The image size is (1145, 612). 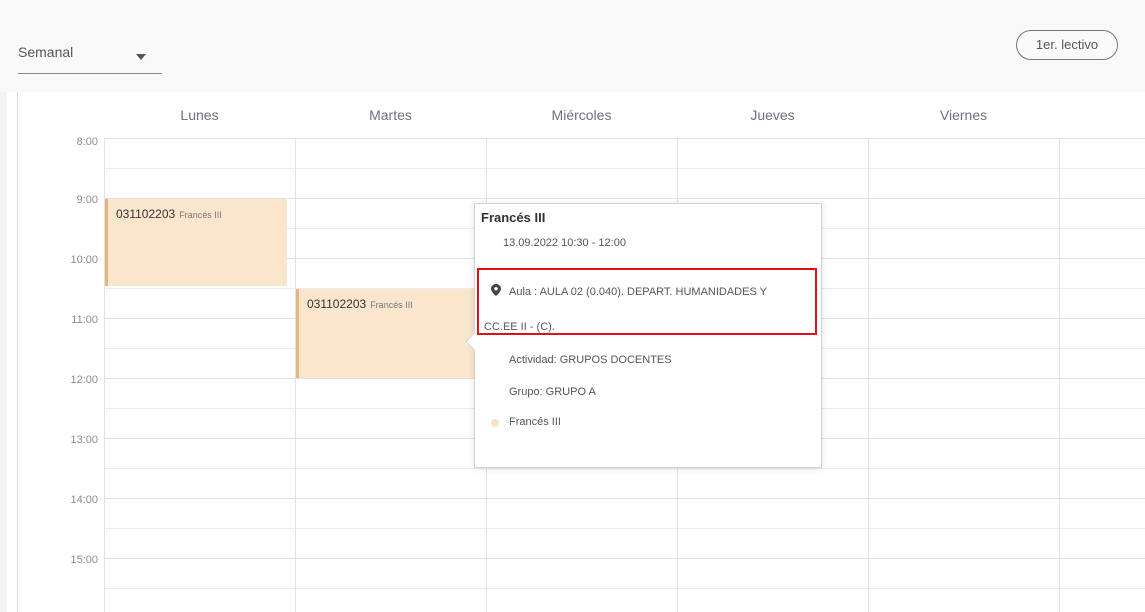 I want to click on map-pin-icon, so click(x=496, y=290).